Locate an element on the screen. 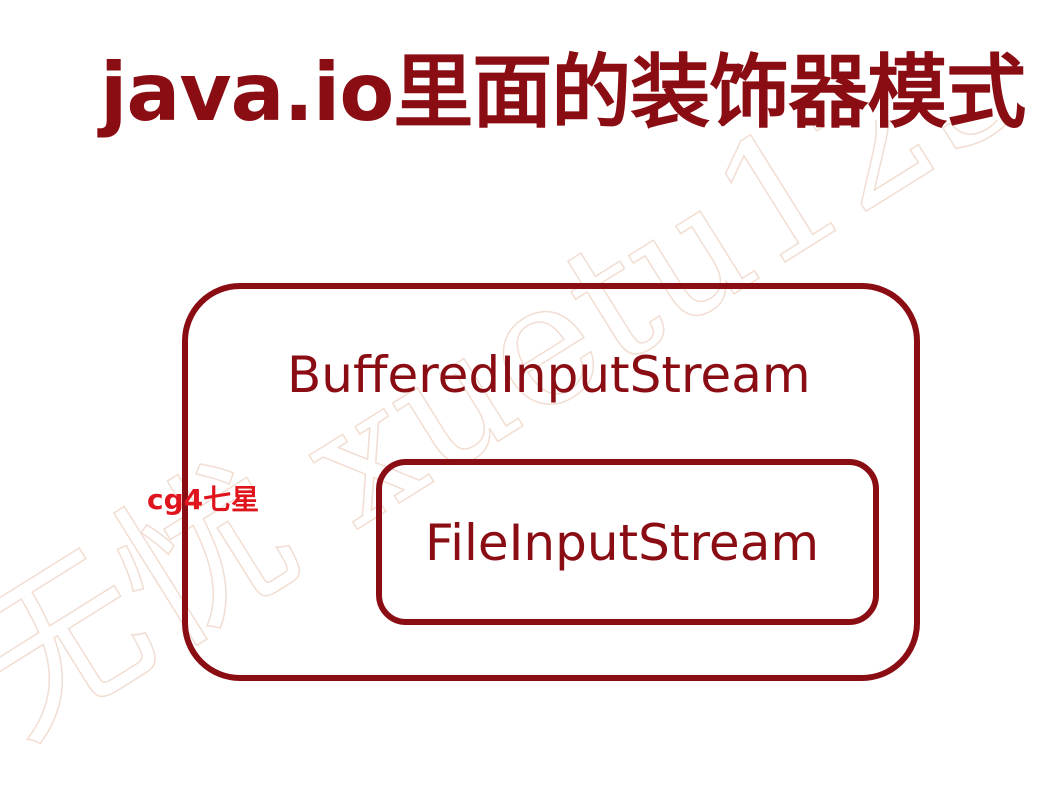  inner-box-label: FileInputStream is located at coordinates (622, 543).